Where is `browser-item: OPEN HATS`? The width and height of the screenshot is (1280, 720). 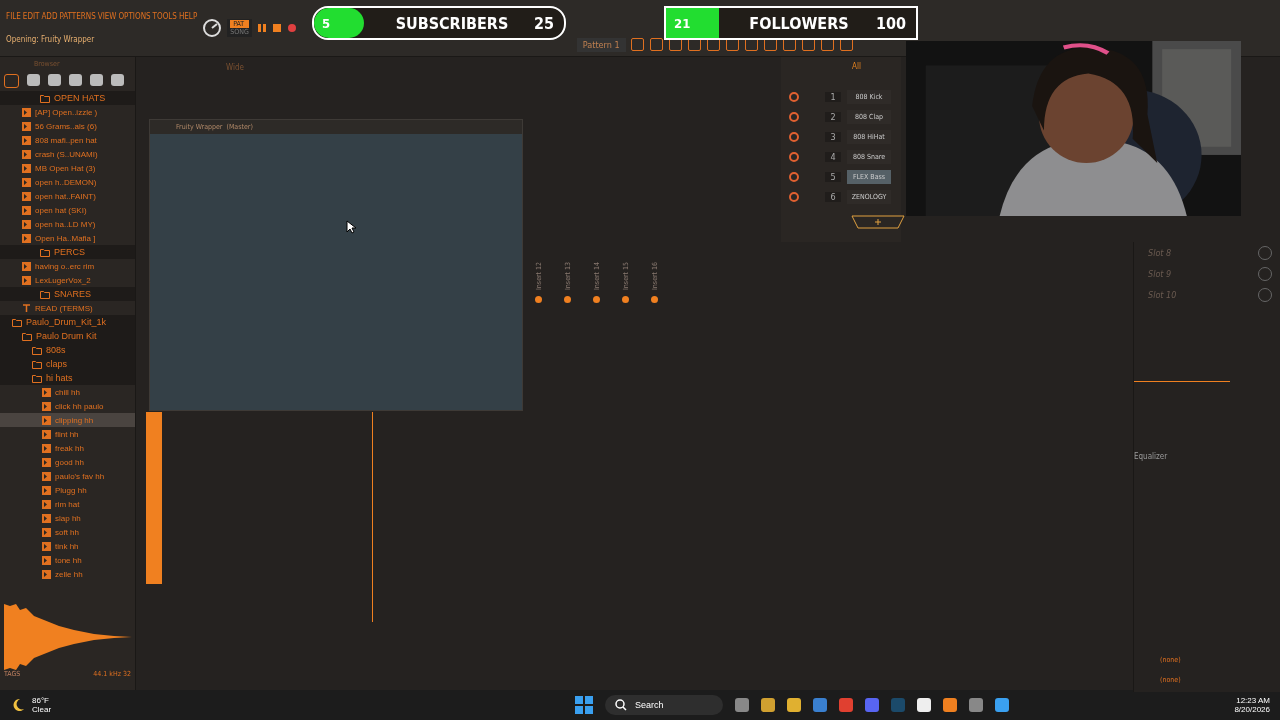 browser-item: OPEN HATS is located at coordinates (67, 98).